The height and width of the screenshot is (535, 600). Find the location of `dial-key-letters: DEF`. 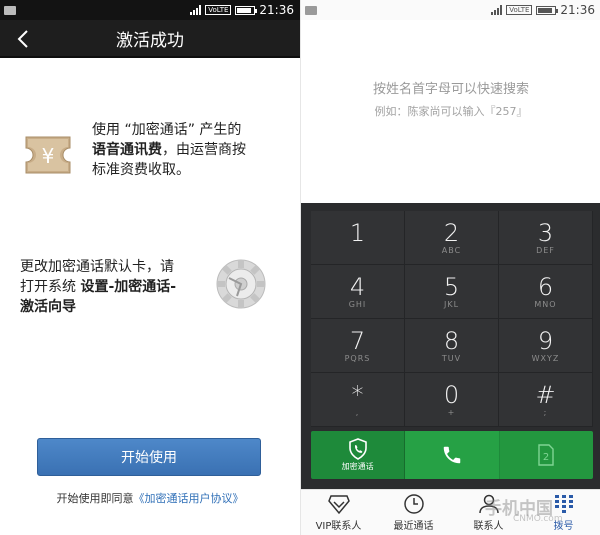

dial-key-letters: DEF is located at coordinates (545, 250).